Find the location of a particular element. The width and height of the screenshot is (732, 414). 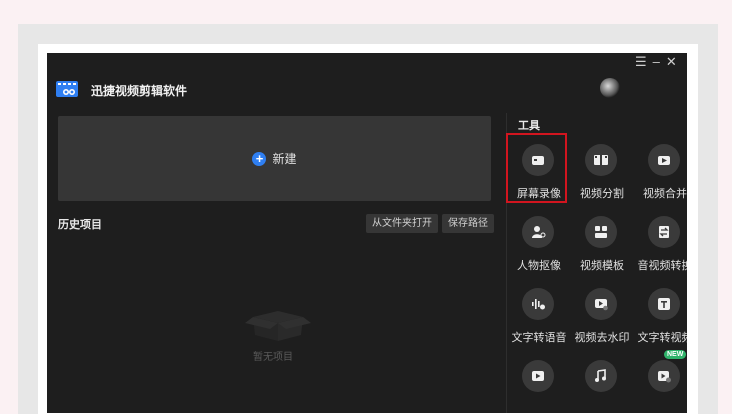

av-convert-icon is located at coordinates (664, 232).